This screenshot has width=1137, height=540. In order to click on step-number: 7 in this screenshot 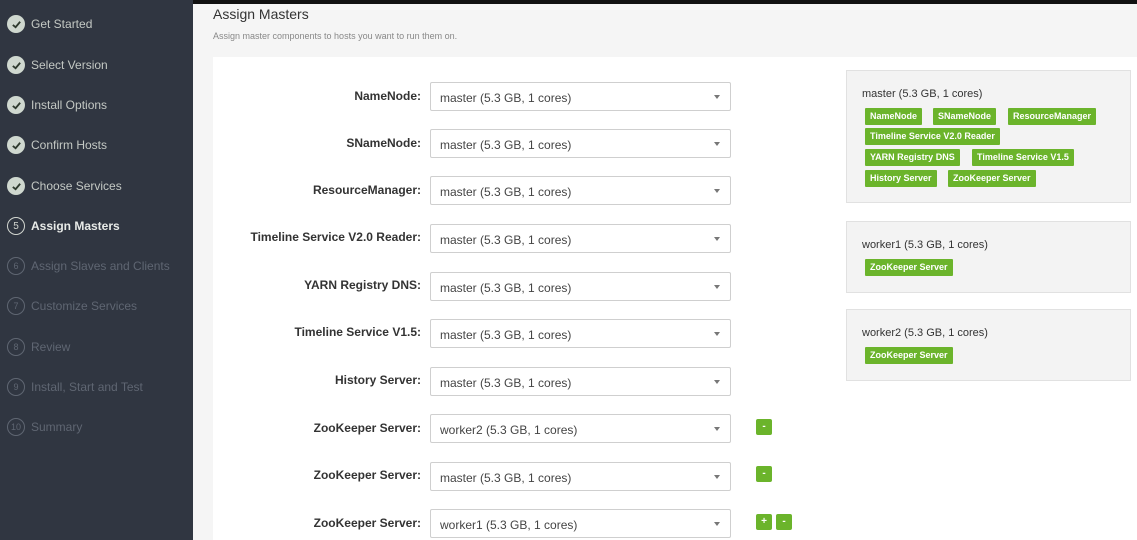, I will do `click(16, 306)`.